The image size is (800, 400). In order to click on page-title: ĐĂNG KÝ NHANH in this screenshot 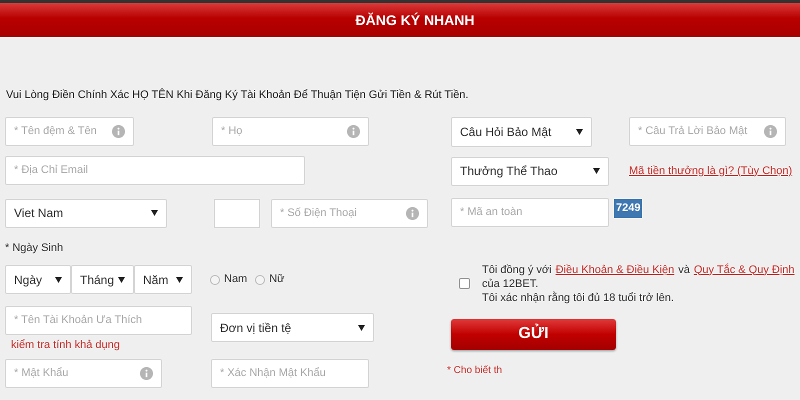, I will do `click(415, 20)`.